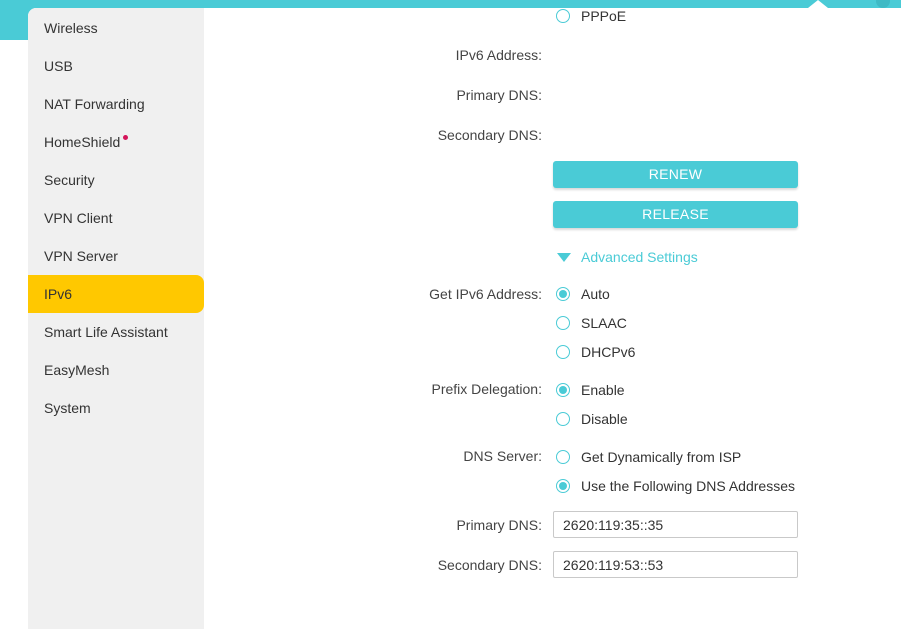 This screenshot has width=901, height=629. I want to click on new-badge-dot, so click(126, 137).